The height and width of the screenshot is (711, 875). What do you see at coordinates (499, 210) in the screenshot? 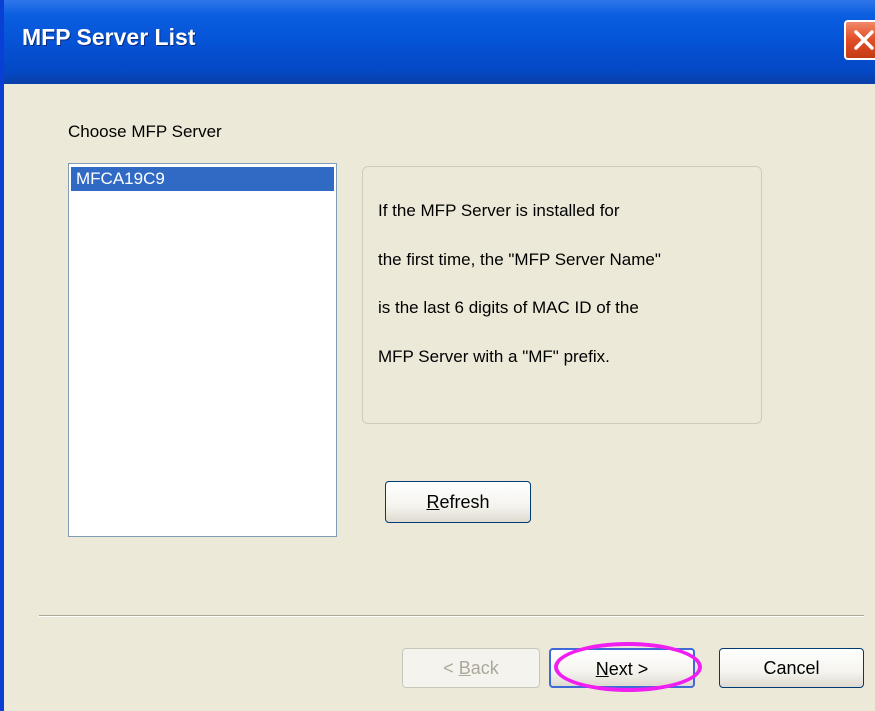
I see `info-text-line: If the MFP Server is installed for` at bounding box center [499, 210].